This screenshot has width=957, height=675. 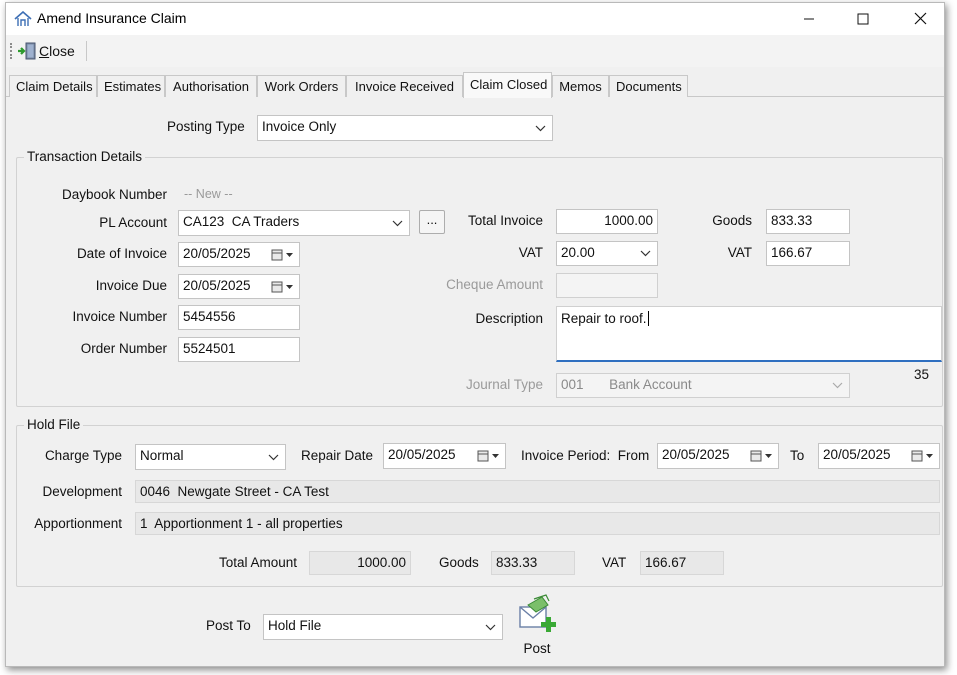 I want to click on post-envelope-icon, so click(x=537, y=614).